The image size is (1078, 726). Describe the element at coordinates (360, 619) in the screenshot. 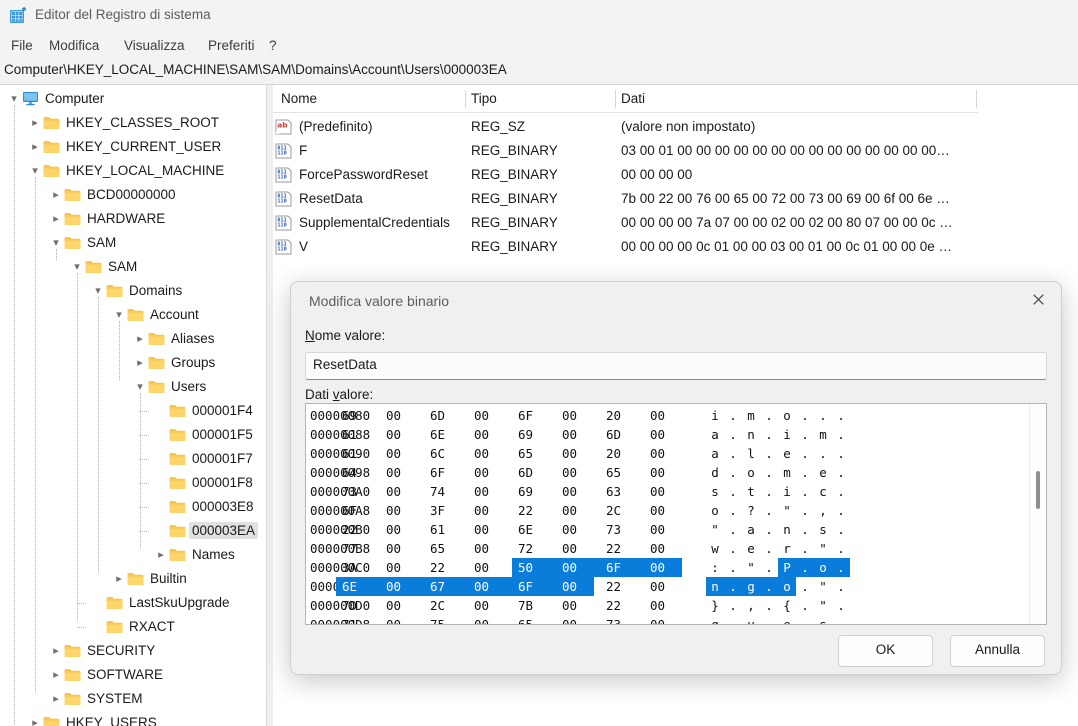

I see `hex-byte: 71` at that location.